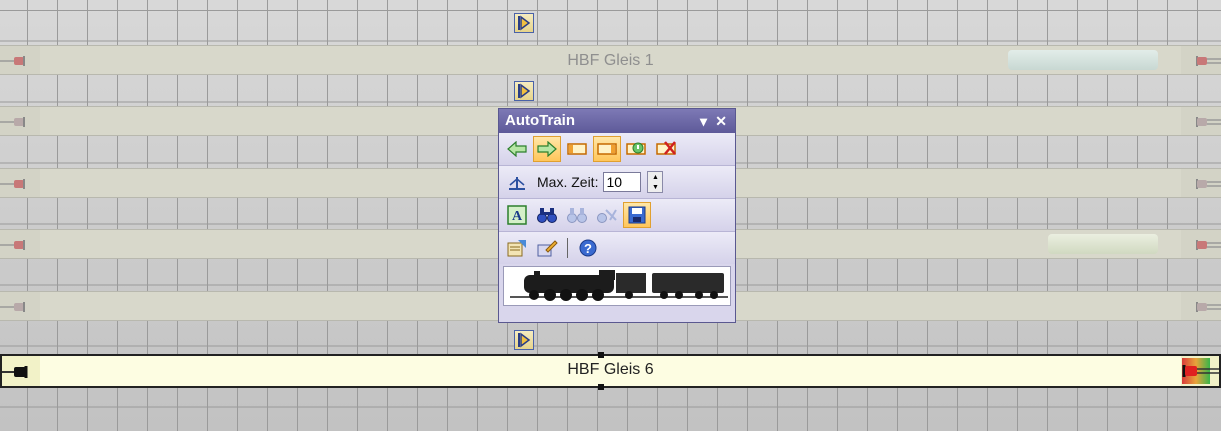 This screenshot has height=431, width=1221. I want to click on arrow-left-button, so click(517, 149).